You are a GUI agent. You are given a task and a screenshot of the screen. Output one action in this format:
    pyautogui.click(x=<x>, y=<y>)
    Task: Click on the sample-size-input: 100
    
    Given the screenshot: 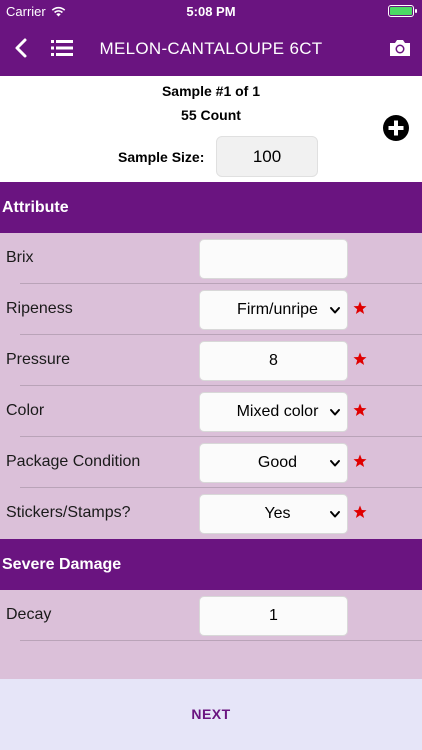 What is the action you would take?
    pyautogui.click(x=267, y=156)
    